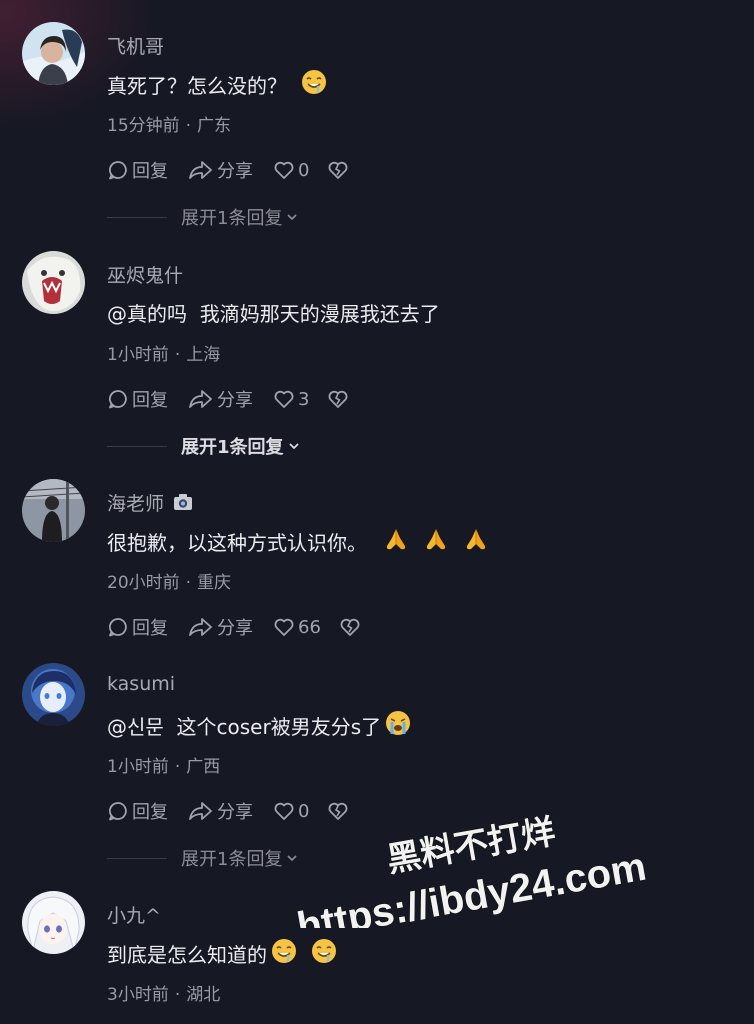  Describe the element at coordinates (203, 995) in the screenshot. I see `comment-location: 湖北` at that location.